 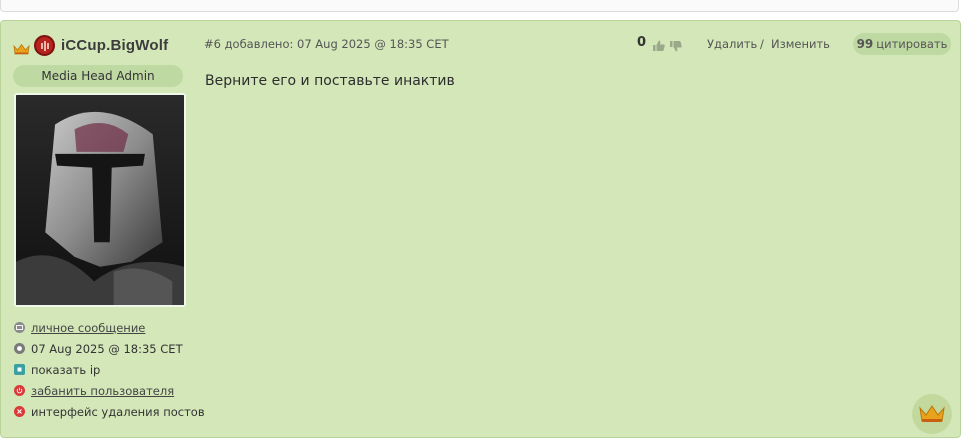 I want to click on thumbs-up-icon, so click(x=659, y=44).